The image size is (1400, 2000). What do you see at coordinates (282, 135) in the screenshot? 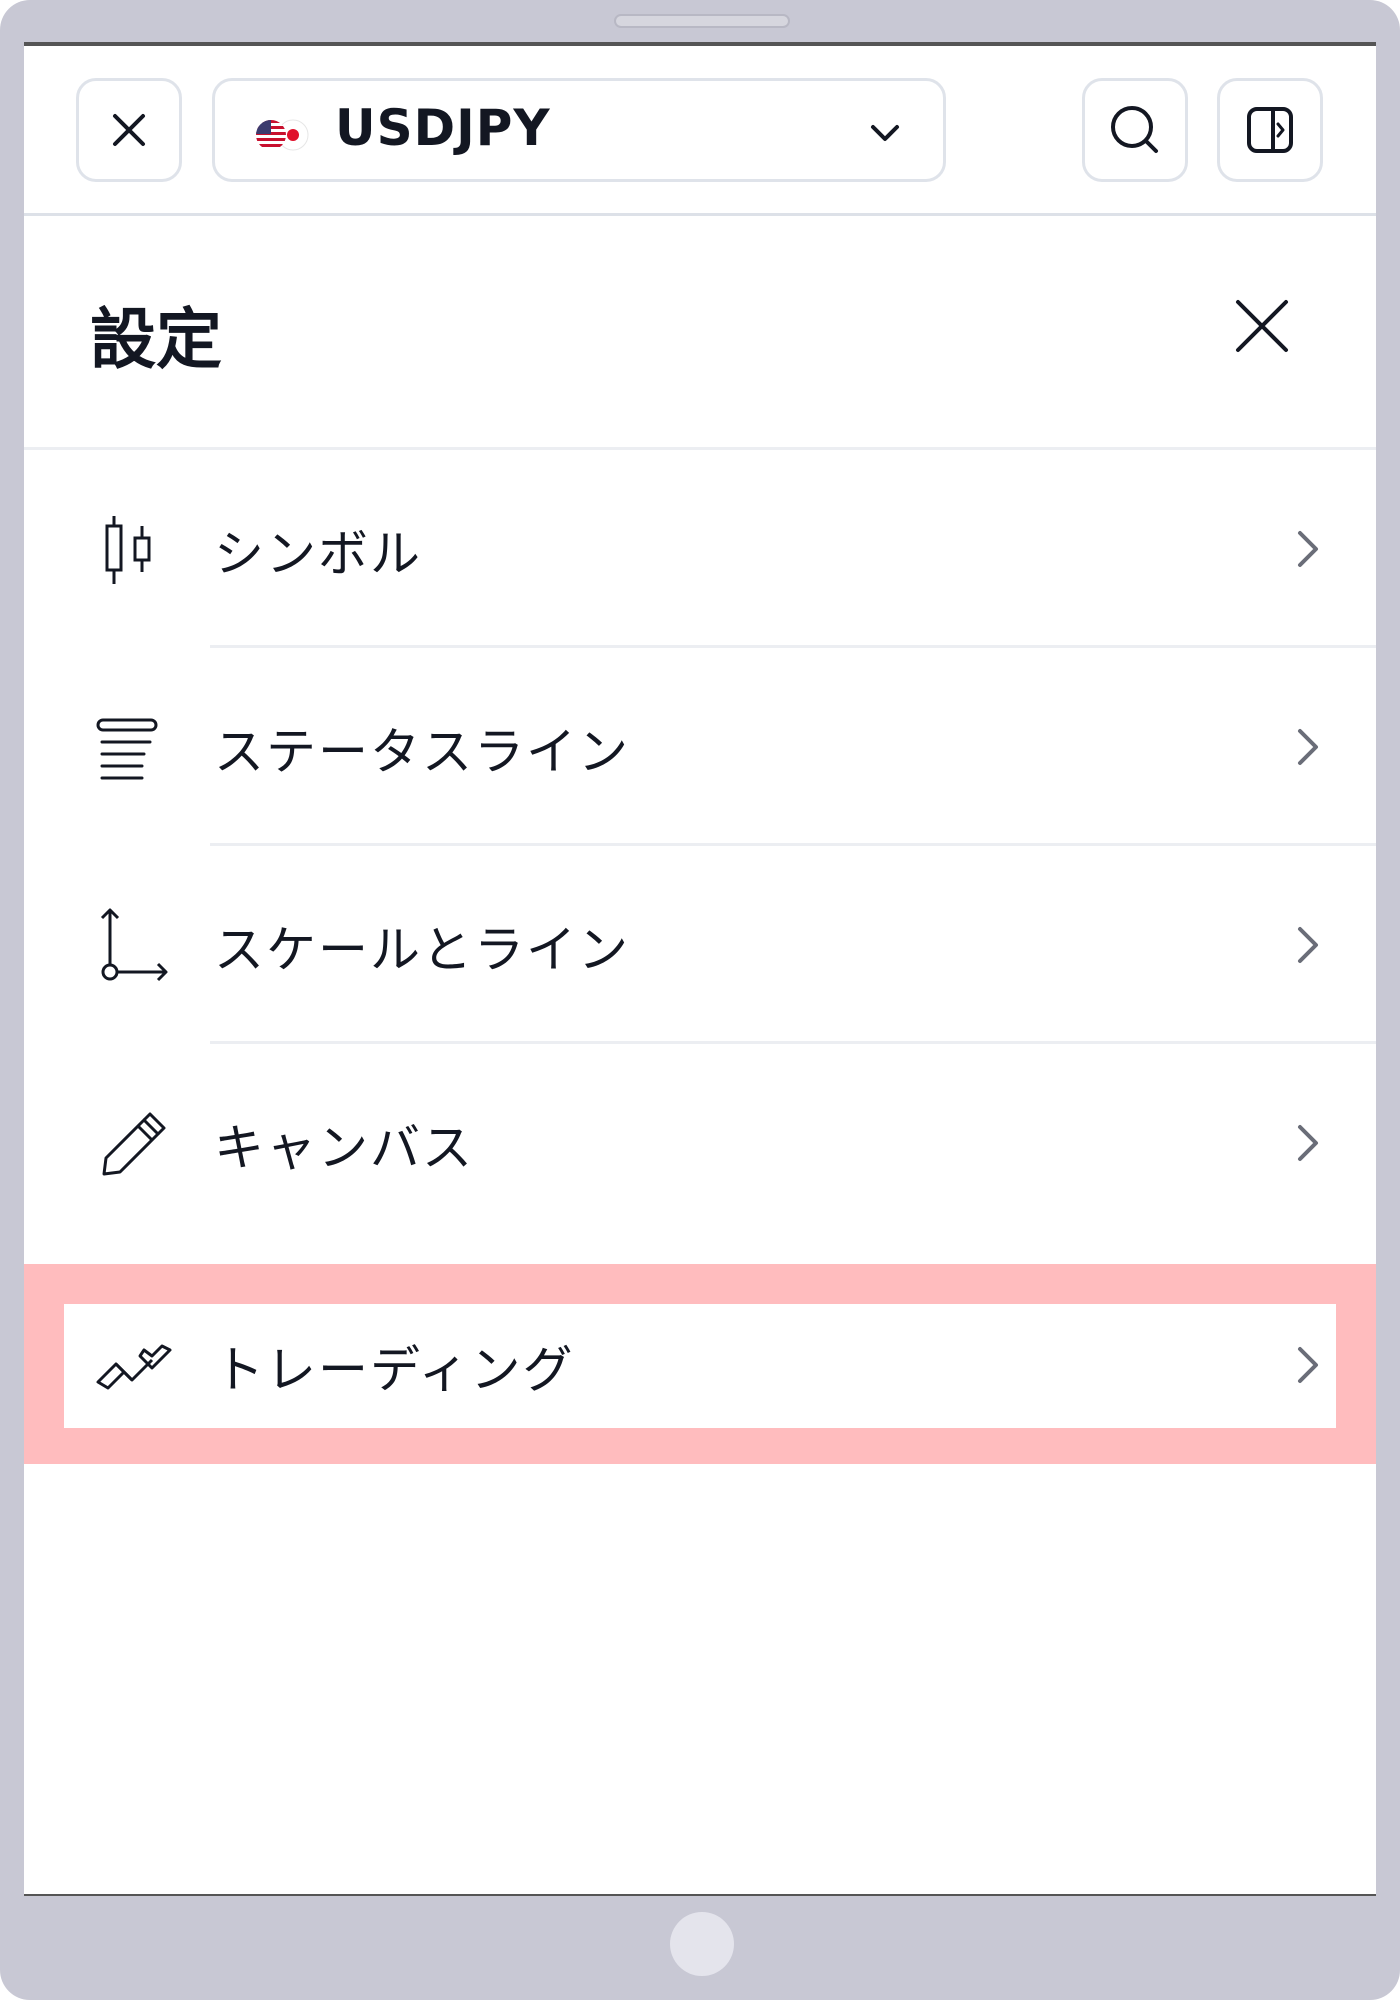
I see `us-jp-flag-icon` at bounding box center [282, 135].